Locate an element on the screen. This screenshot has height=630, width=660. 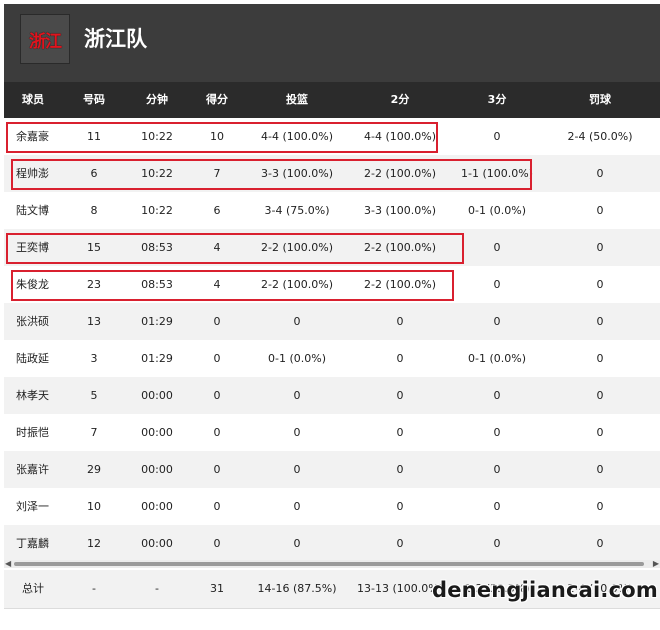
cell-player: 张嘉许 is located at coordinates (33, 469).